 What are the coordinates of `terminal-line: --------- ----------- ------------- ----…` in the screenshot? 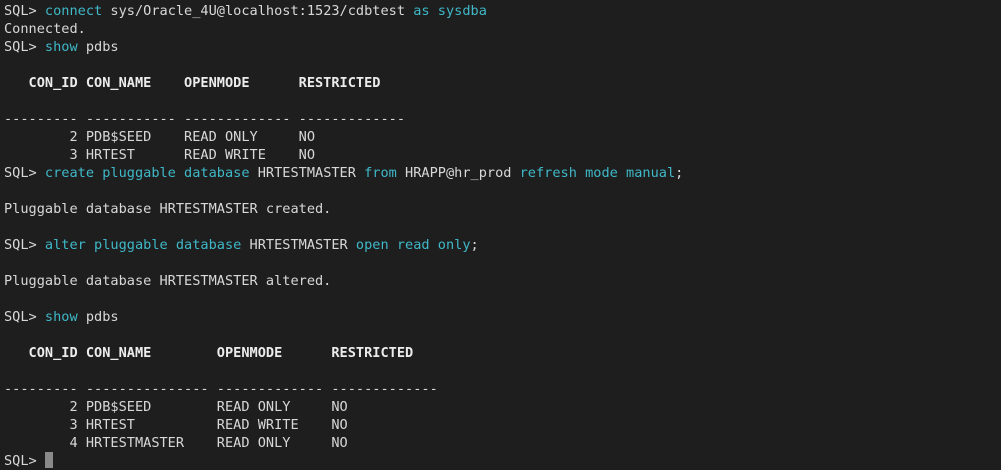 It's located at (502, 119).